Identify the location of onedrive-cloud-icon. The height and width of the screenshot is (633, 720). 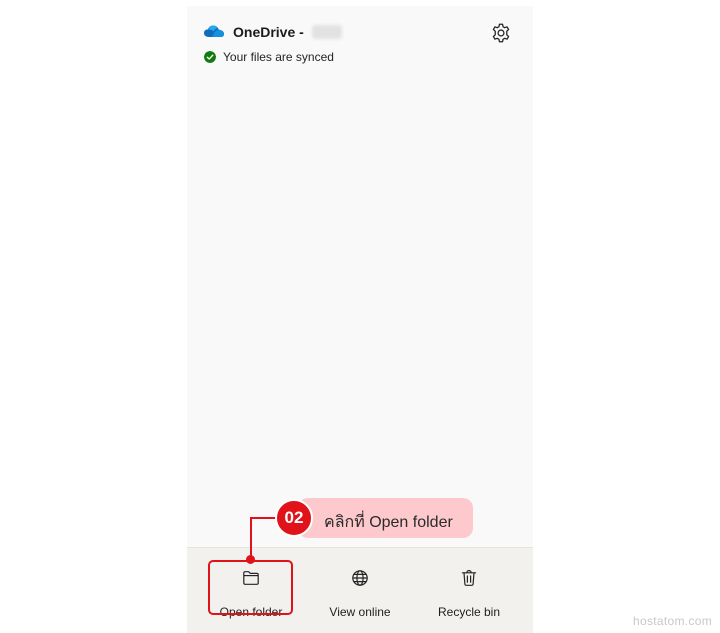
(214, 31).